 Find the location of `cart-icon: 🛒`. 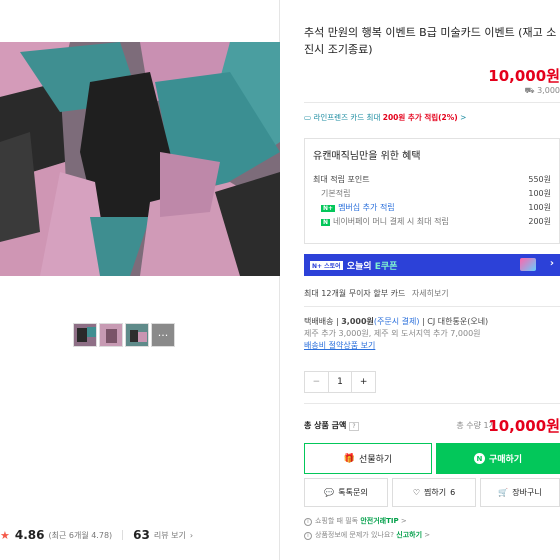

cart-icon: 🛒 is located at coordinates (503, 492).